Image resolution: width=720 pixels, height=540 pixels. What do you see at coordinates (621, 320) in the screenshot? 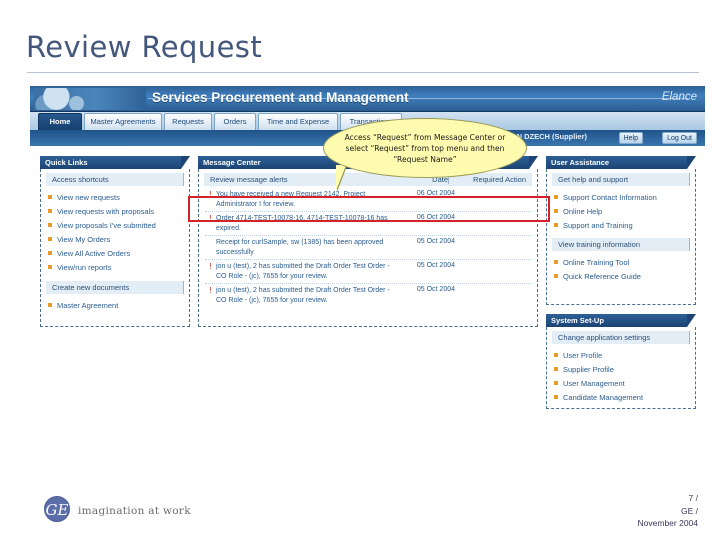
I see `system-setup-title: System Set-Up` at bounding box center [621, 320].